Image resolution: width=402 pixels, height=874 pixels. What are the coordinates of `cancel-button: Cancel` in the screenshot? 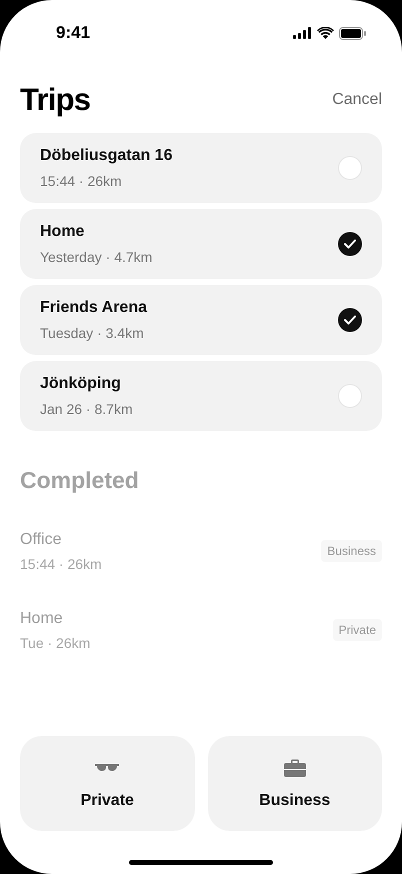 It's located at (357, 100).